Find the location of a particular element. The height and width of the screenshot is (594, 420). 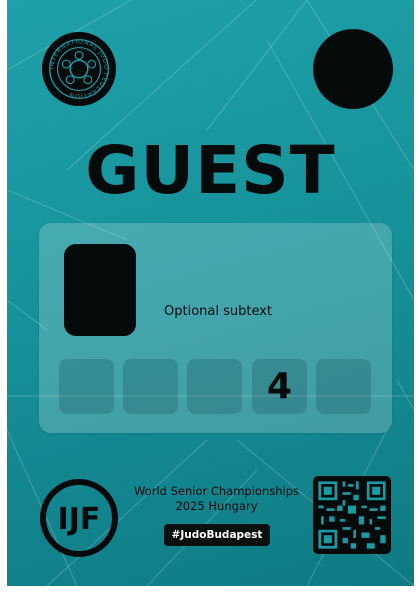

access-slot-2-label is located at coordinates (150, 386).